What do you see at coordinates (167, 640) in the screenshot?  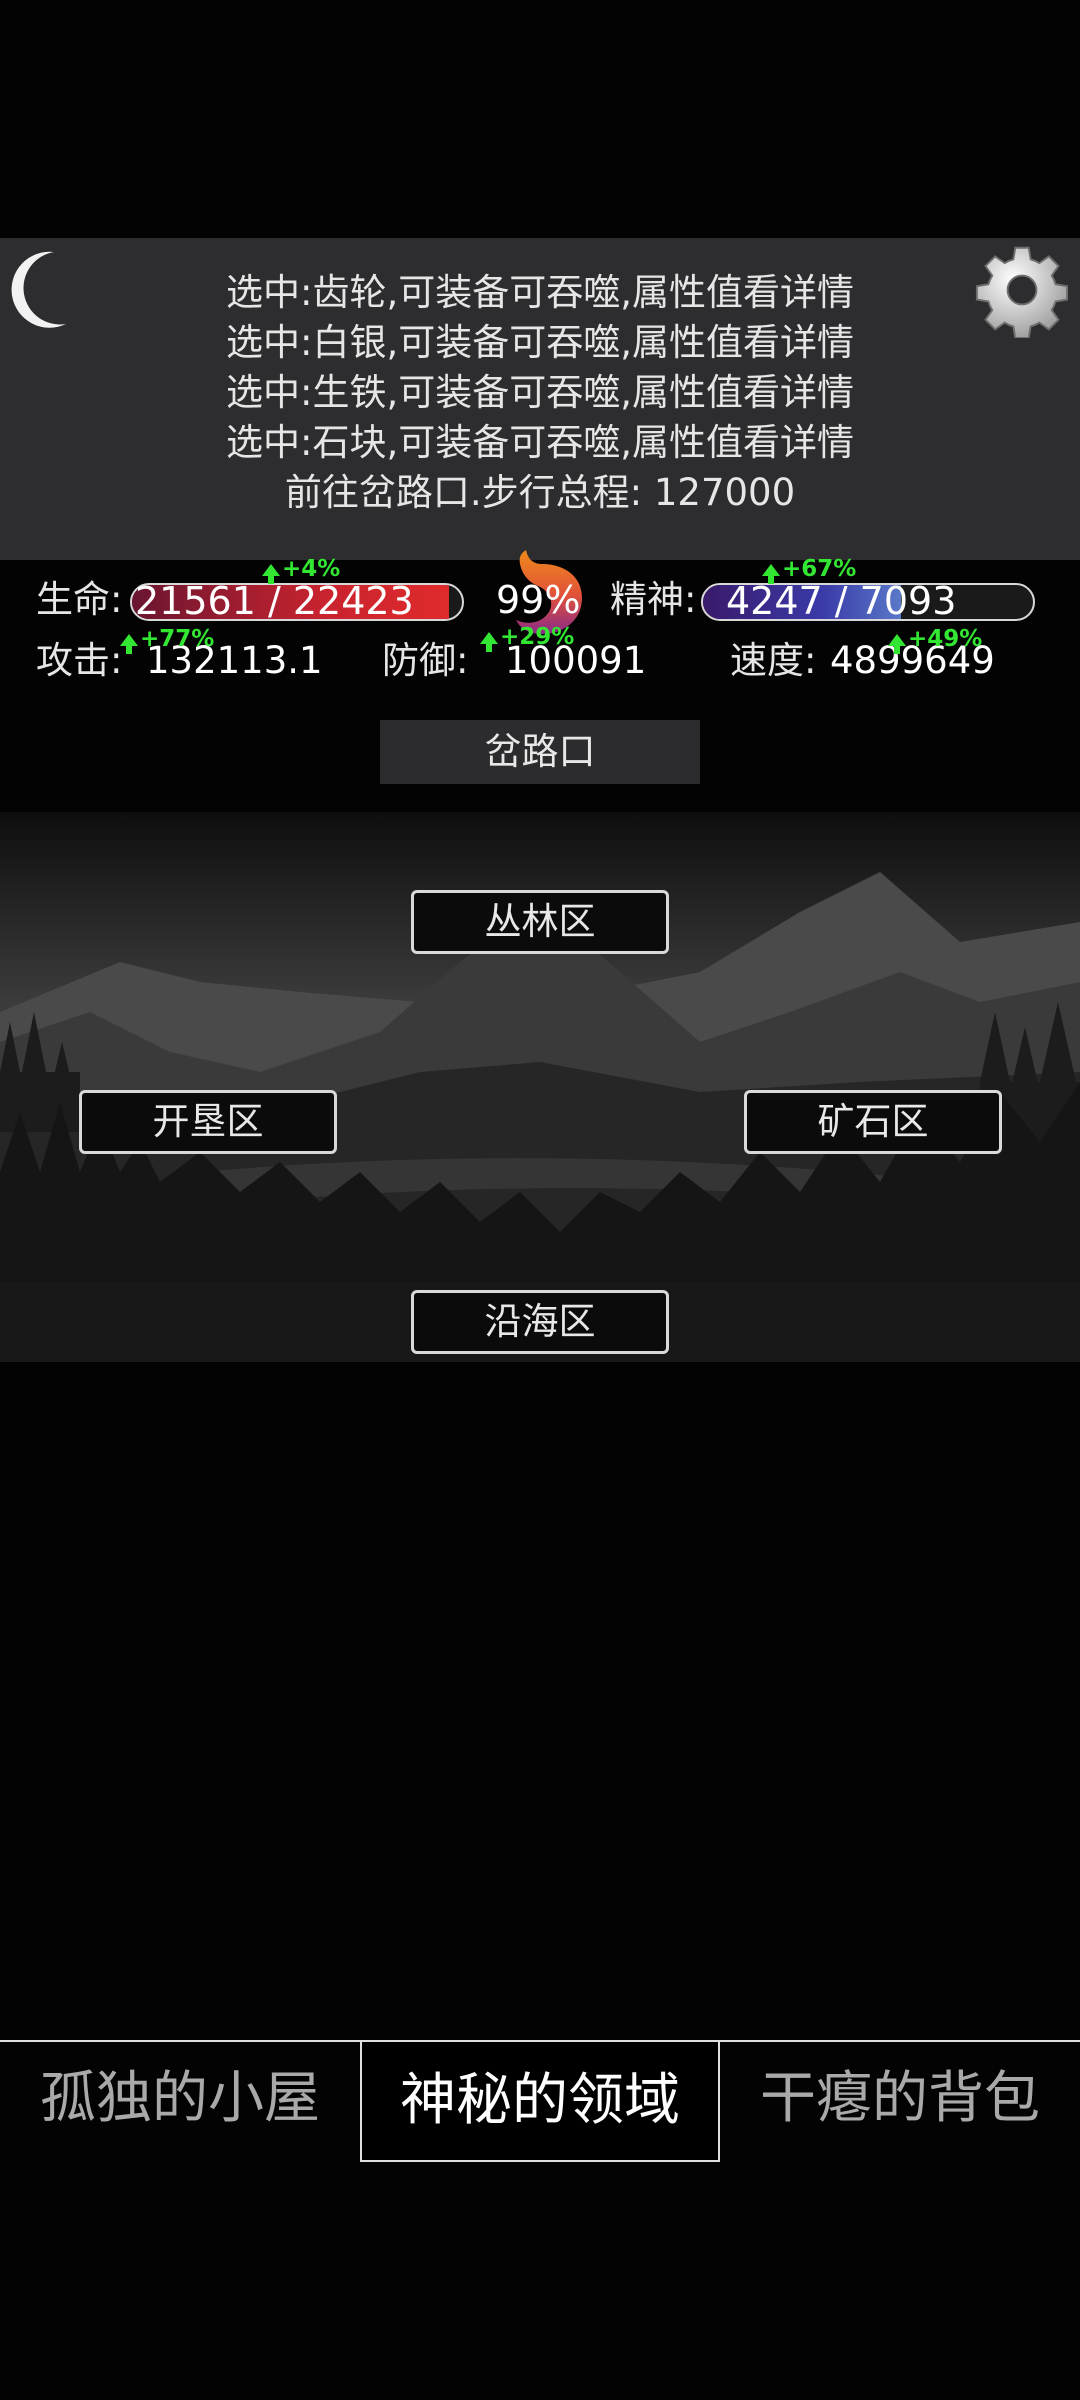 I see `attack-boost: +77%` at bounding box center [167, 640].